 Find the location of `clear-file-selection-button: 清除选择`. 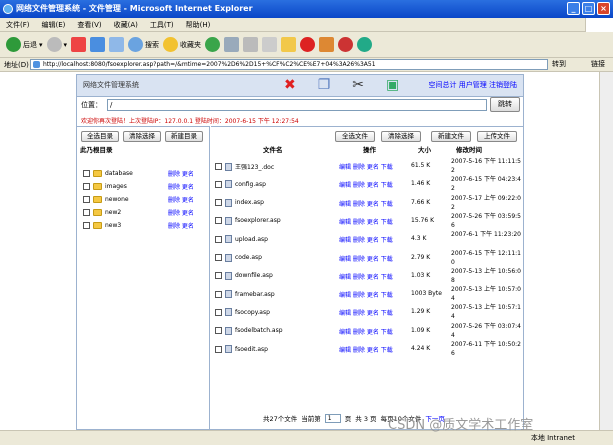

clear-file-selection-button: 清除选择 is located at coordinates (401, 136).